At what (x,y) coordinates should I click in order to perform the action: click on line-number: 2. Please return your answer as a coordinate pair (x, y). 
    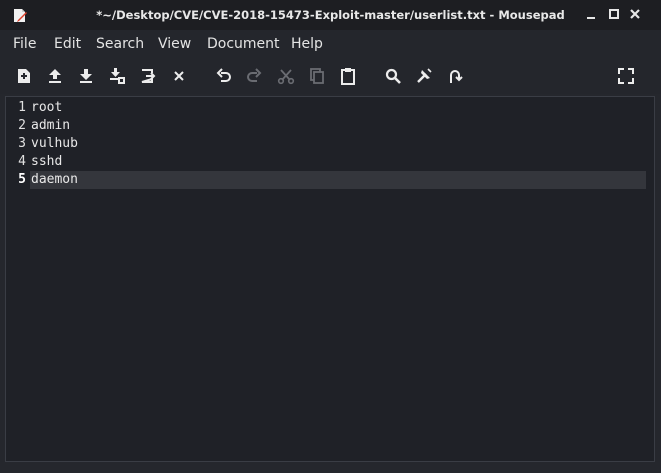
    Looking at the image, I should click on (22, 125).